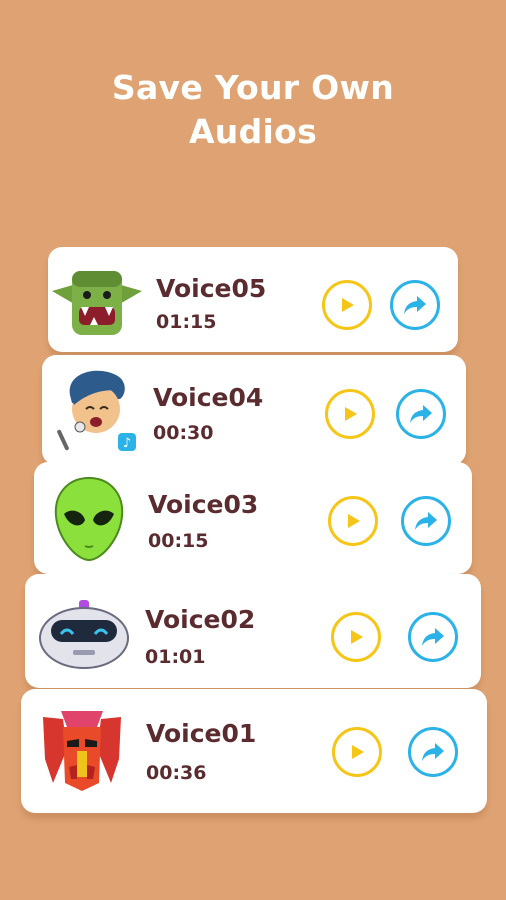 This screenshot has width=506, height=900. What do you see at coordinates (82, 751) in the screenshot?
I see `transformer-mask-avatar-icon` at bounding box center [82, 751].